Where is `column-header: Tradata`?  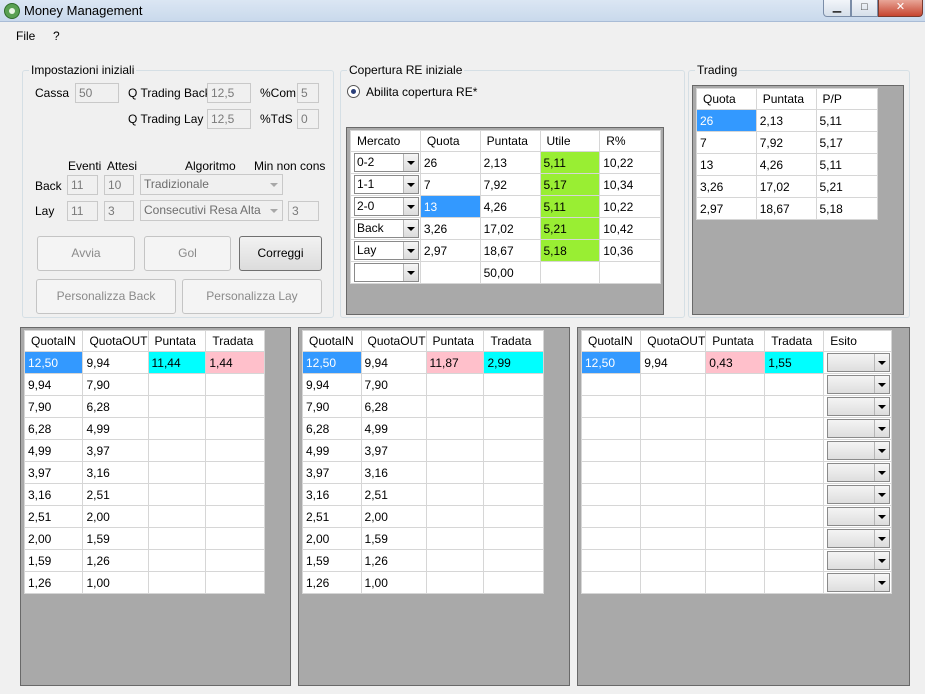
column-header: Tradata is located at coordinates (513, 341).